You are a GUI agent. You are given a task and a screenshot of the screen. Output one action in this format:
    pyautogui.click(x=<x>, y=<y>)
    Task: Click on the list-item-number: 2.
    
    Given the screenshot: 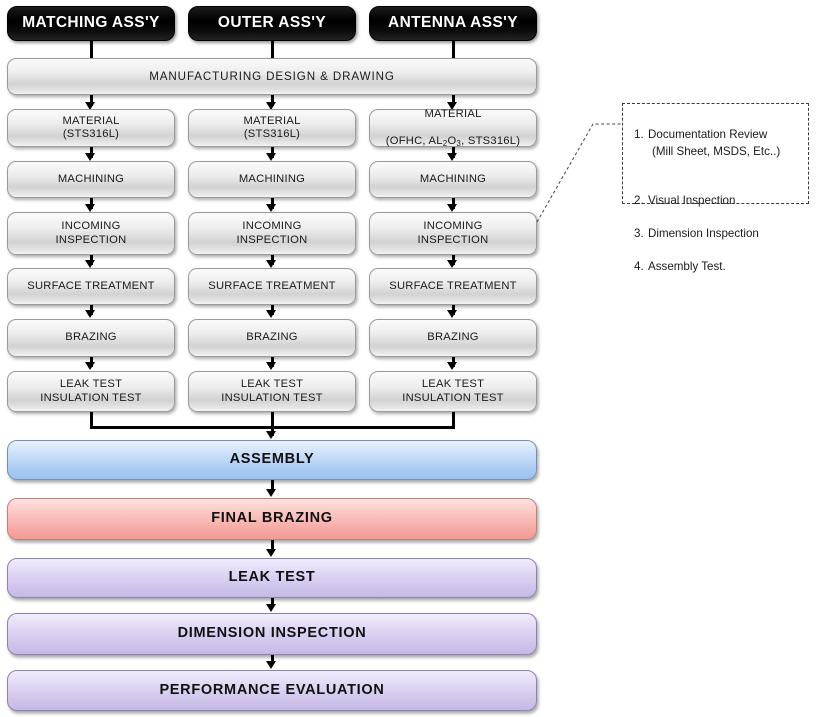 What is the action you would take?
    pyautogui.click(x=639, y=201)
    